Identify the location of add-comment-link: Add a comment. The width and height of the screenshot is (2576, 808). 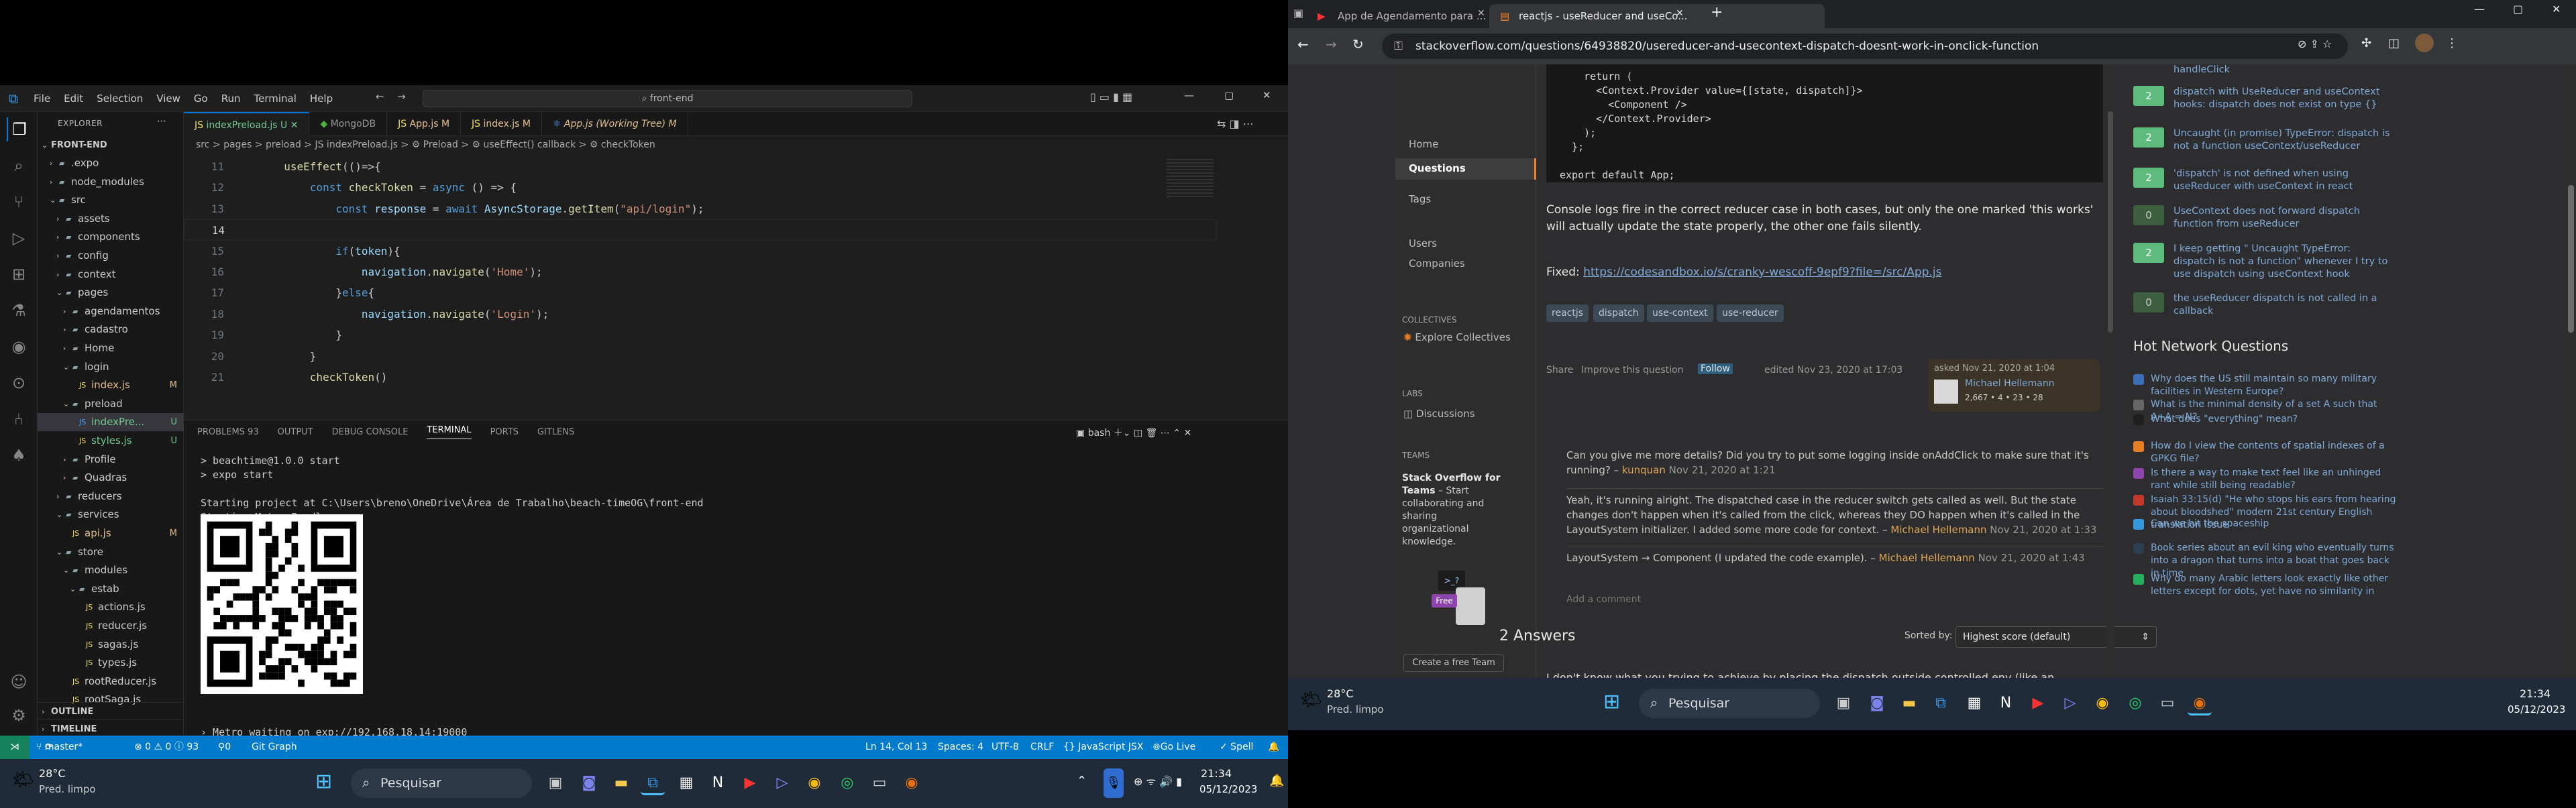
(1603, 599).